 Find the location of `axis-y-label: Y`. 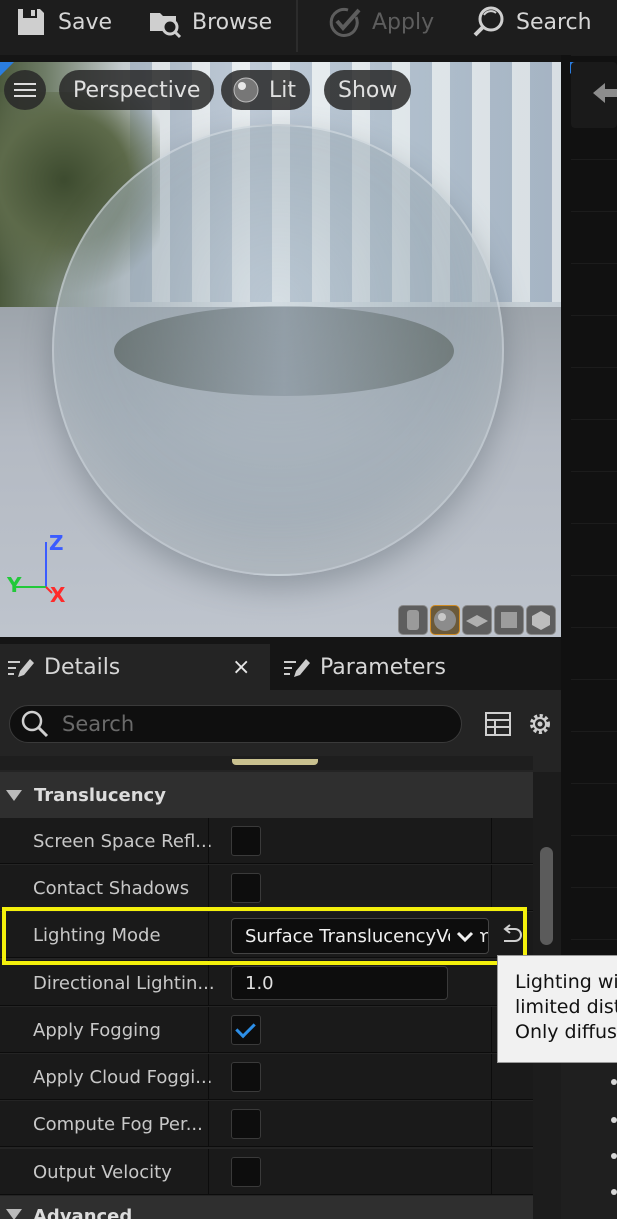

axis-y-label: Y is located at coordinates (14, 585).